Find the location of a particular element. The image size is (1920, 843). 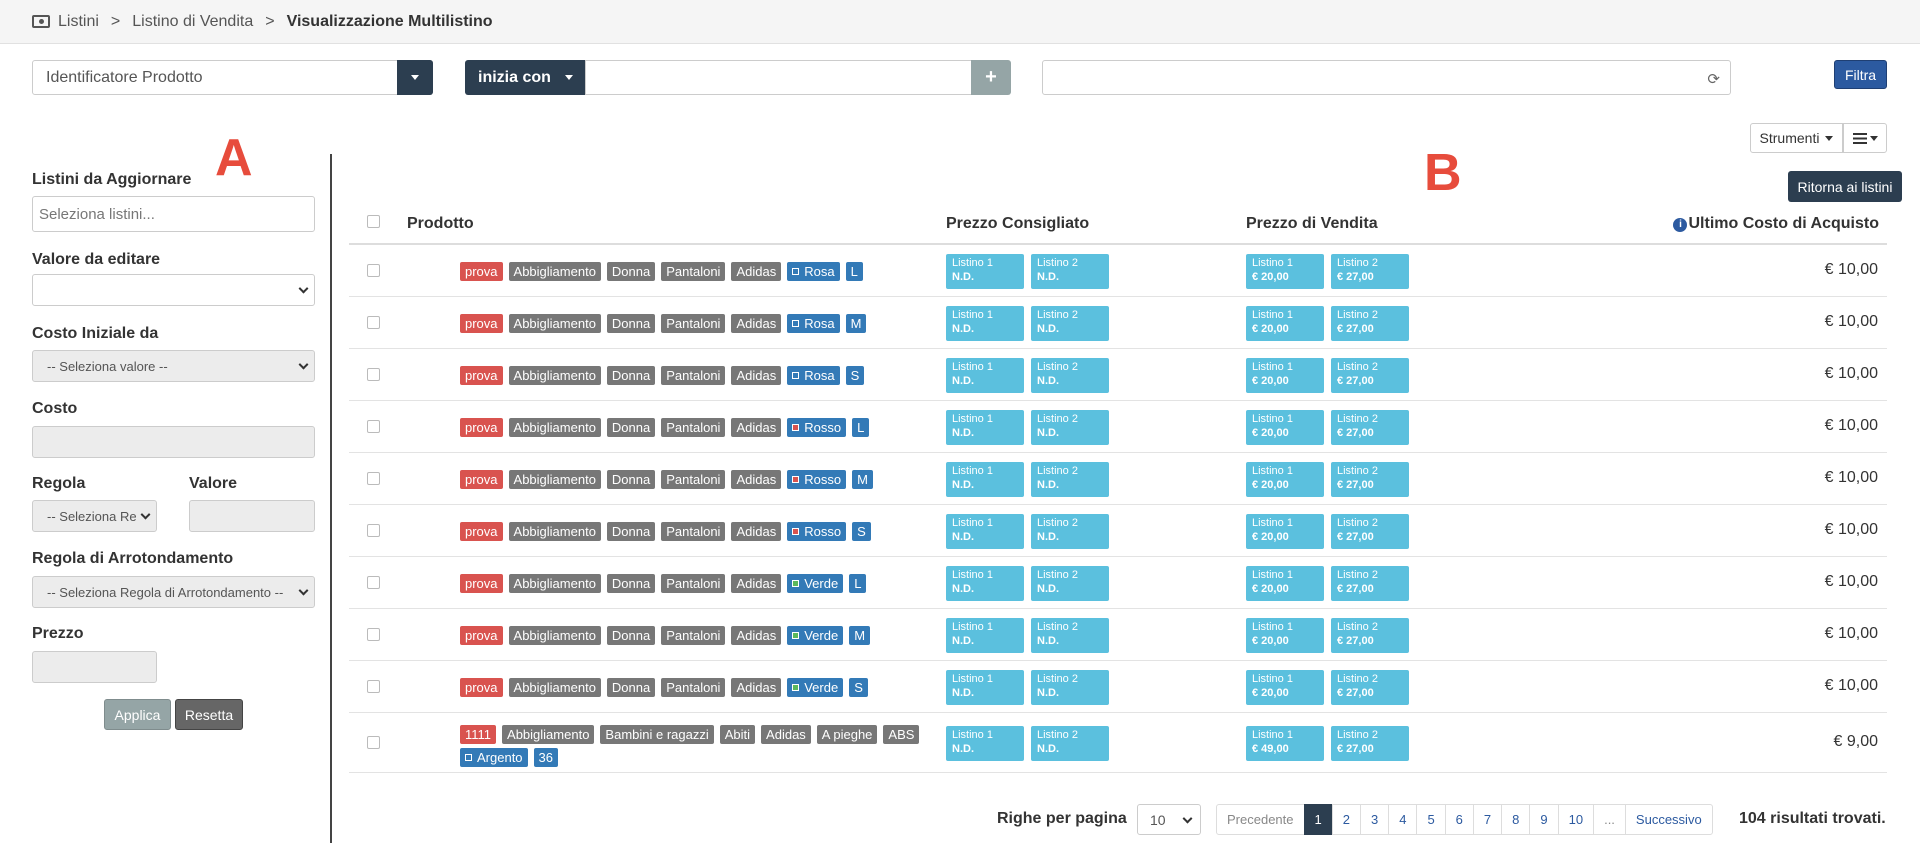

columns-menu-button is located at coordinates (1865, 138).